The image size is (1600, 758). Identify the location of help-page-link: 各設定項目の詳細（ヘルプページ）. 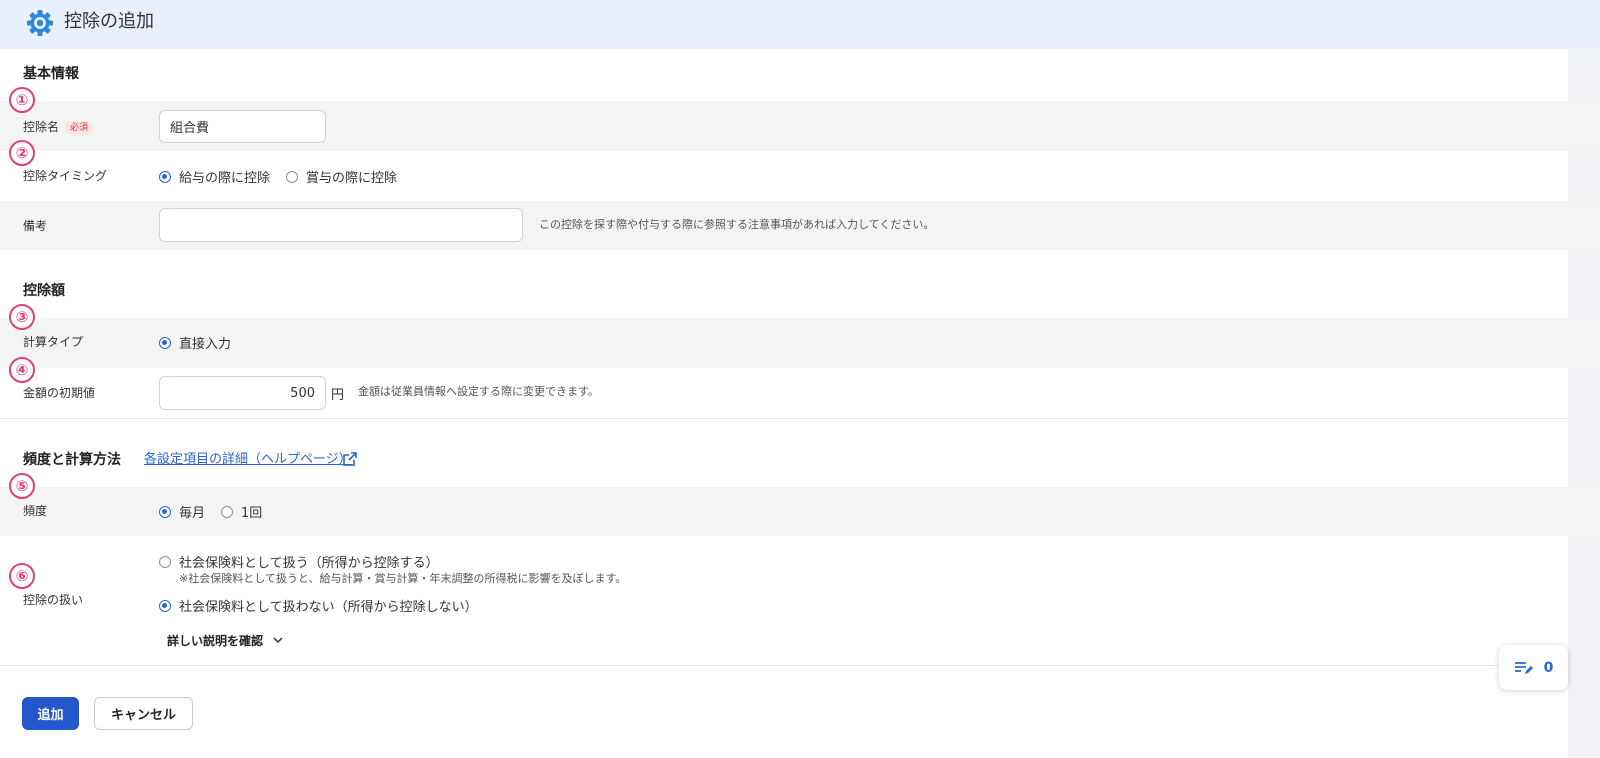
(248, 460).